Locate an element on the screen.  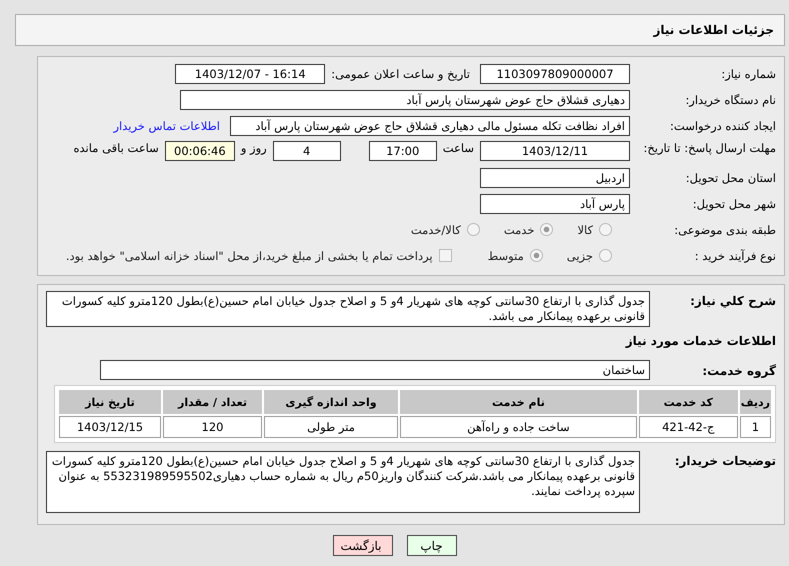
deadline-date-field: 1403/12/11 is located at coordinates (555, 151).